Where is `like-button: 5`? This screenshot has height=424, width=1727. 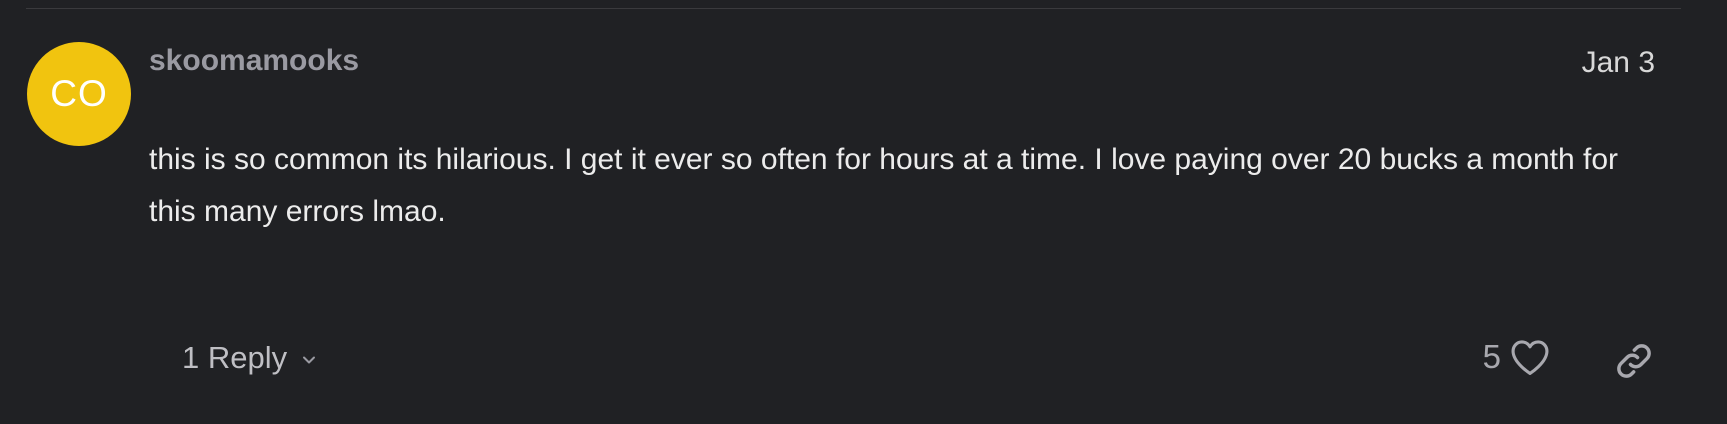
like-button: 5 is located at coordinates (1517, 357).